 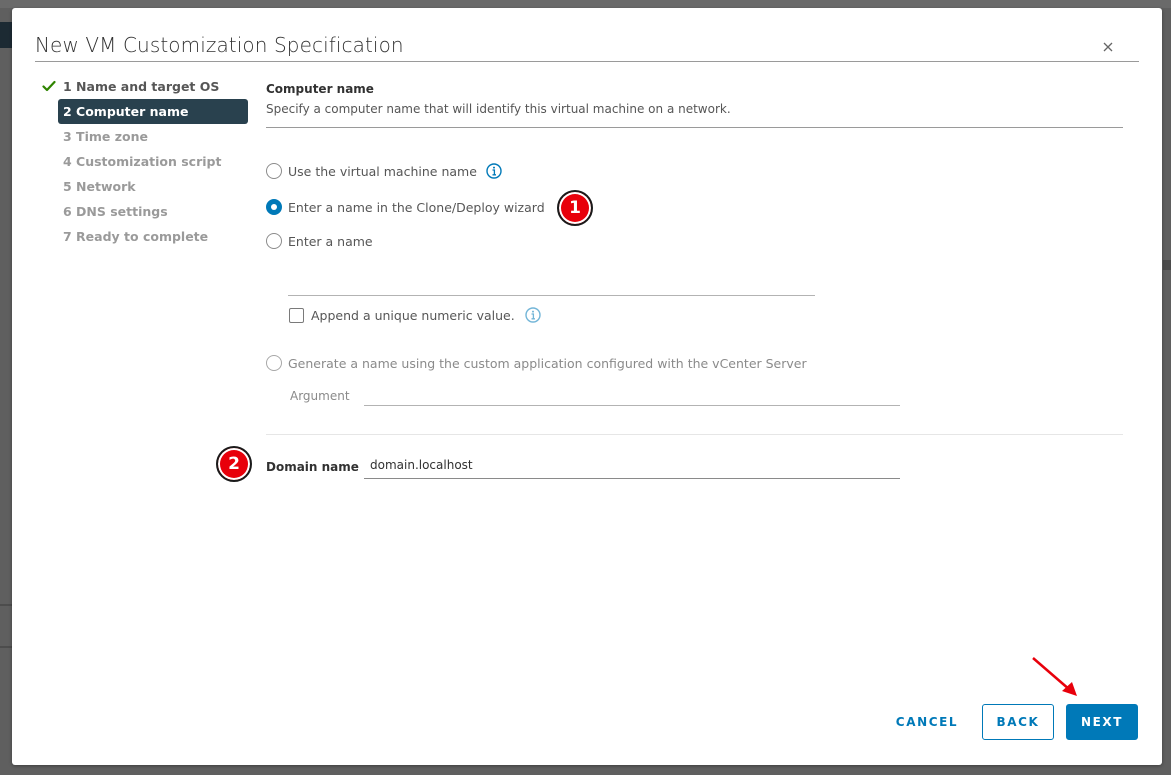 What do you see at coordinates (145, 186) in the screenshot?
I see `step-network: 5 Network` at bounding box center [145, 186].